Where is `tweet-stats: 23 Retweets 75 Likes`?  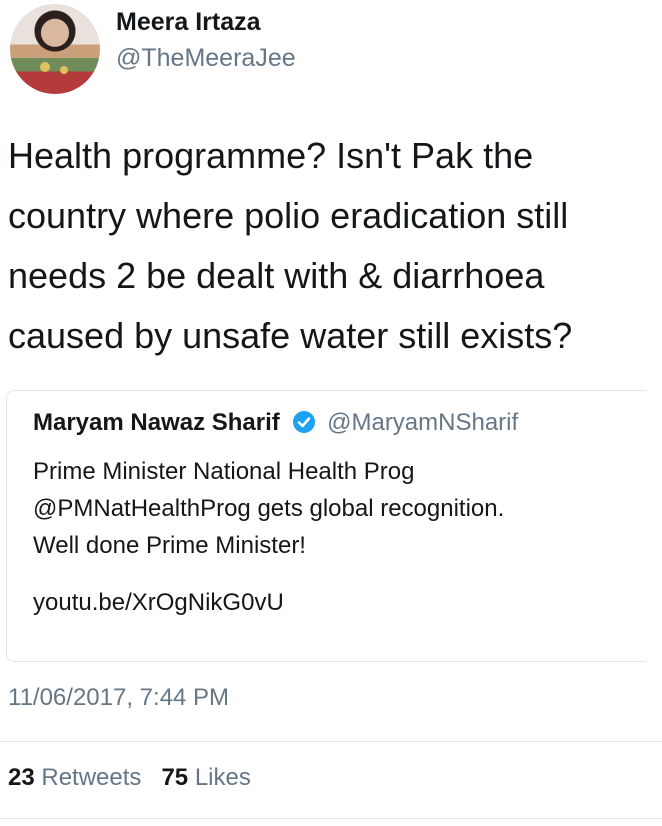 tweet-stats: 23 Retweets 75 Likes is located at coordinates (129, 778).